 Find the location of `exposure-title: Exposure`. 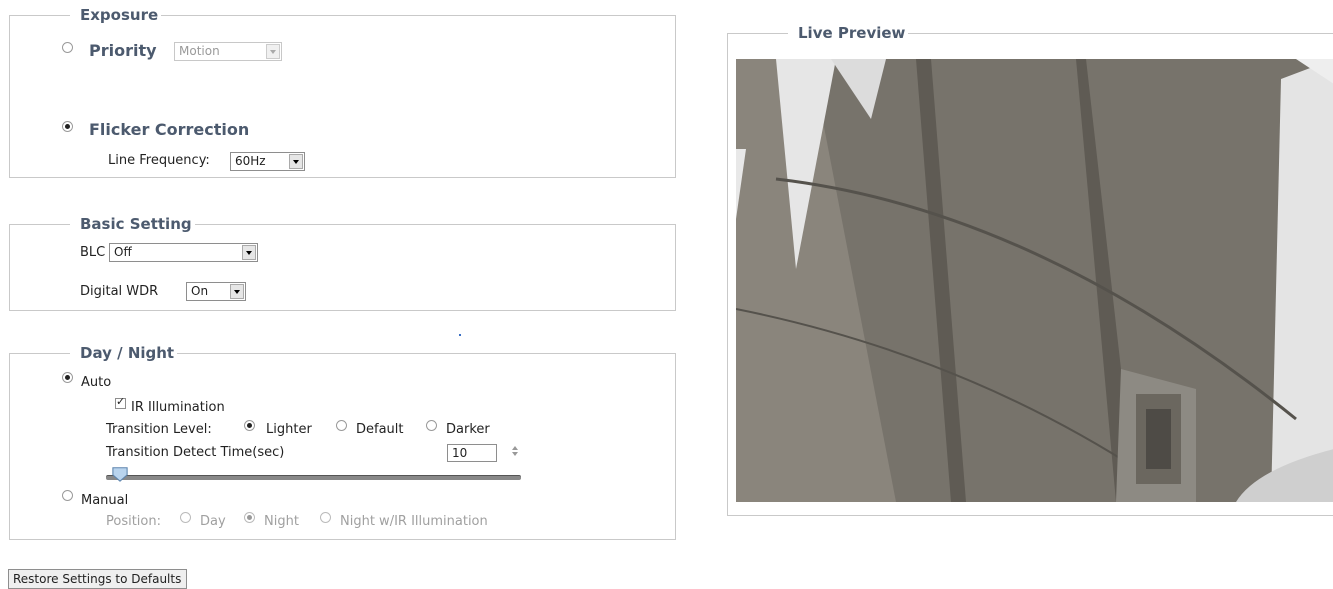

exposure-title: Exposure is located at coordinates (116, 15).